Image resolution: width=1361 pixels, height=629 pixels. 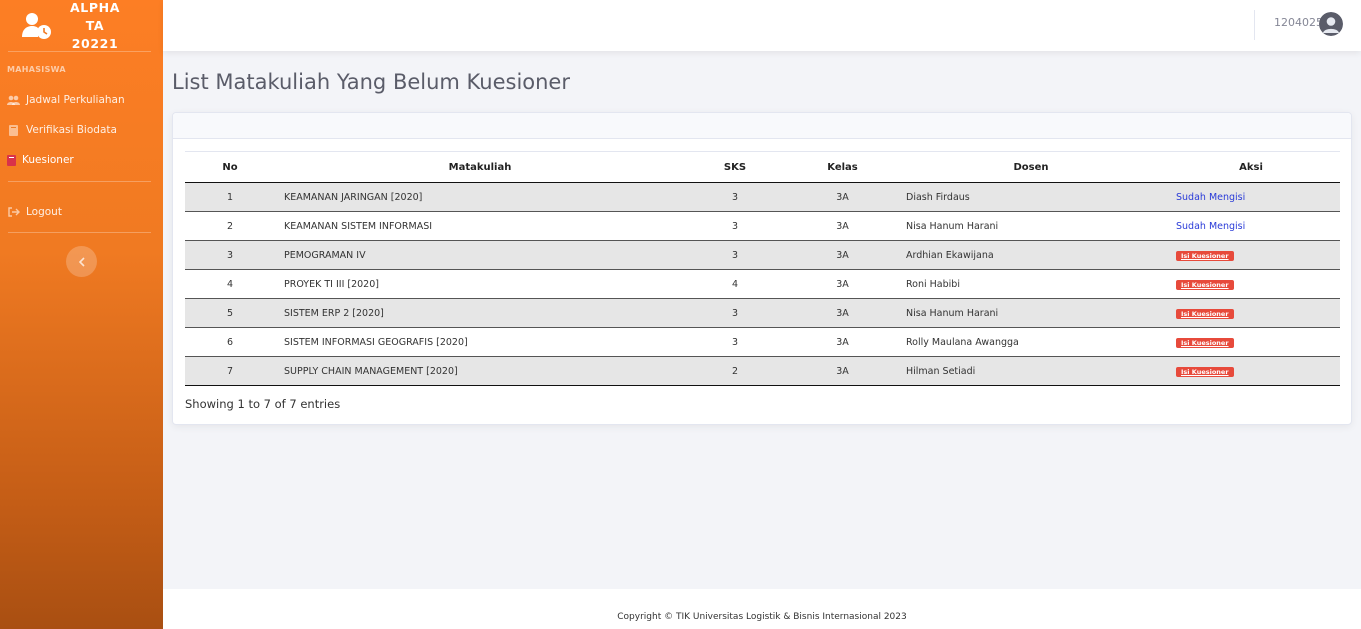 I want to click on cell-no: 7, so click(x=230, y=371).